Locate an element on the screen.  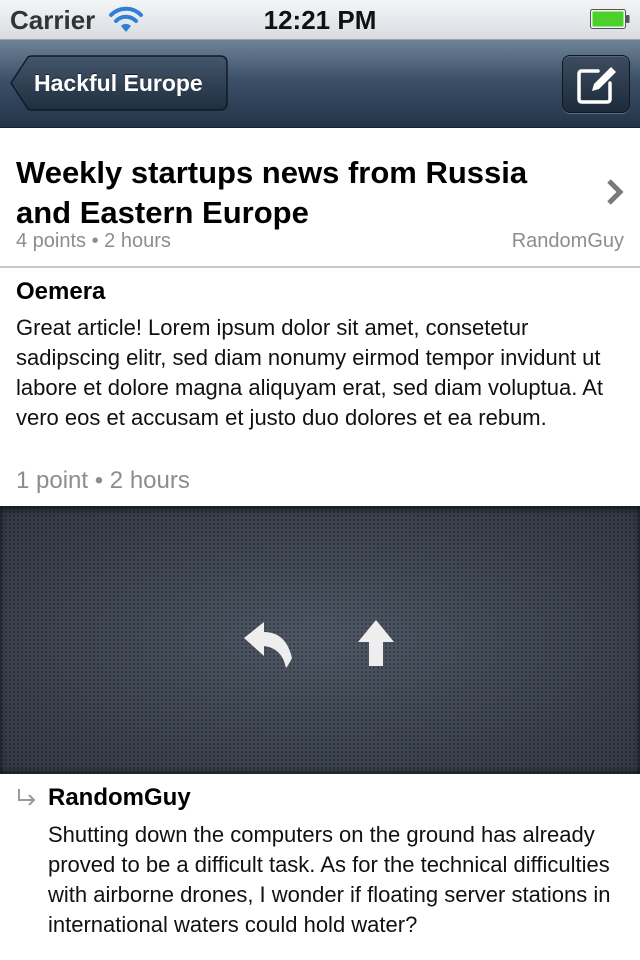
reply-indent-icon is located at coordinates (27, 797).